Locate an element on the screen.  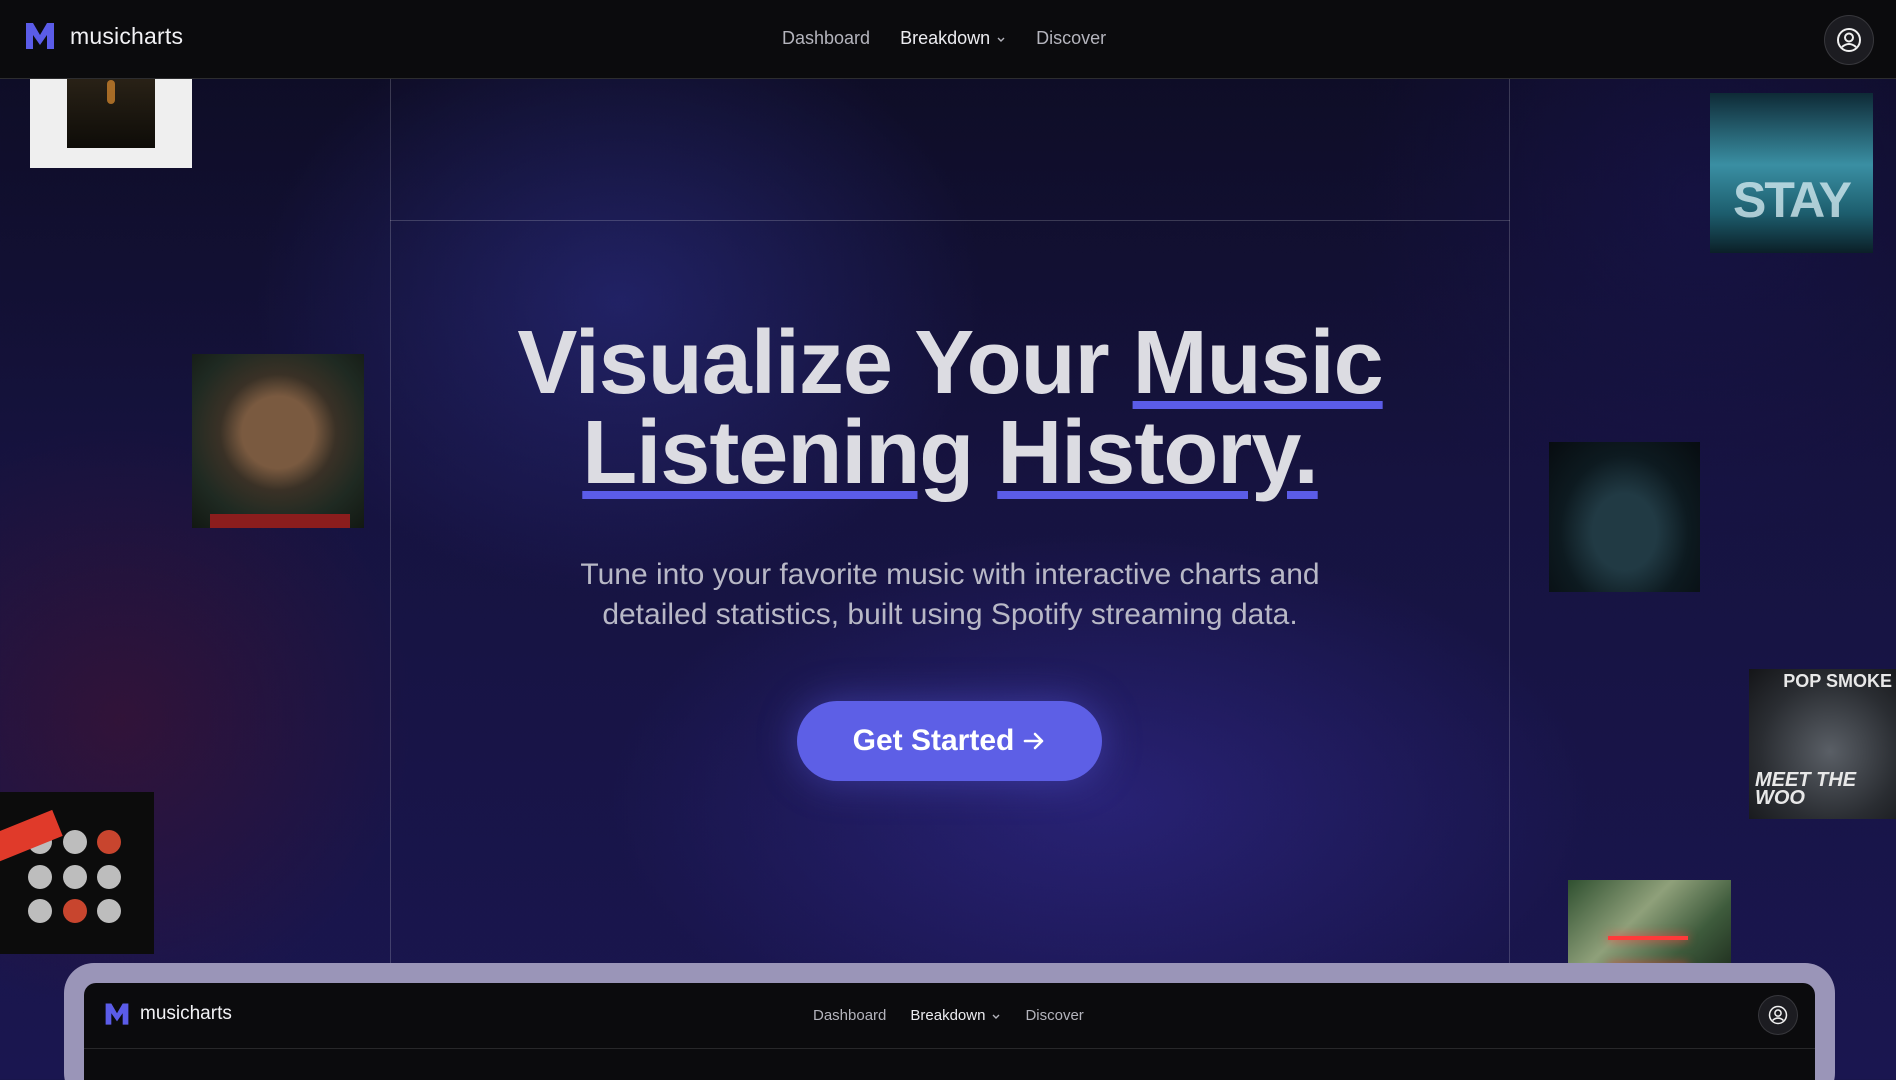
app-preview-frame: musicharts Dashboard Breakdown Discover is located at coordinates (949, 1021).